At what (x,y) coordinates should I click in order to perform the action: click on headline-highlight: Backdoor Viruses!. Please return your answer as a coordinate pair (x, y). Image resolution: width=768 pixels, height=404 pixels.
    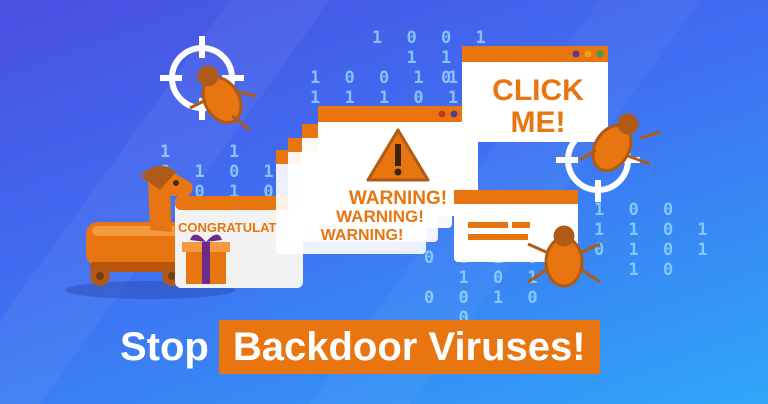
    Looking at the image, I should click on (409, 347).